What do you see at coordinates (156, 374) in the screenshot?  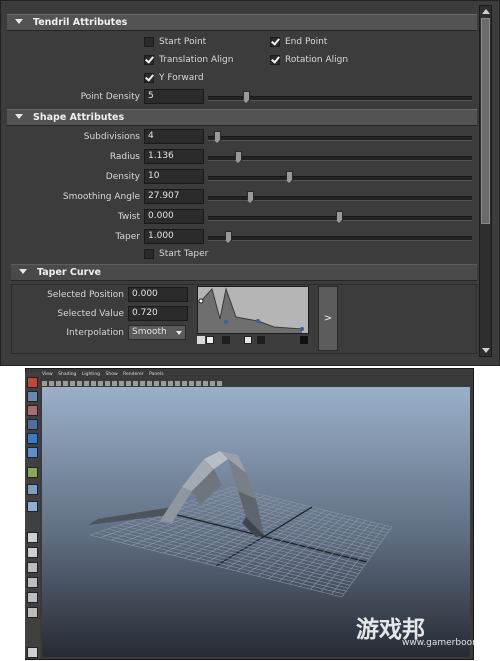 I see `menu-panels: Panels` at bounding box center [156, 374].